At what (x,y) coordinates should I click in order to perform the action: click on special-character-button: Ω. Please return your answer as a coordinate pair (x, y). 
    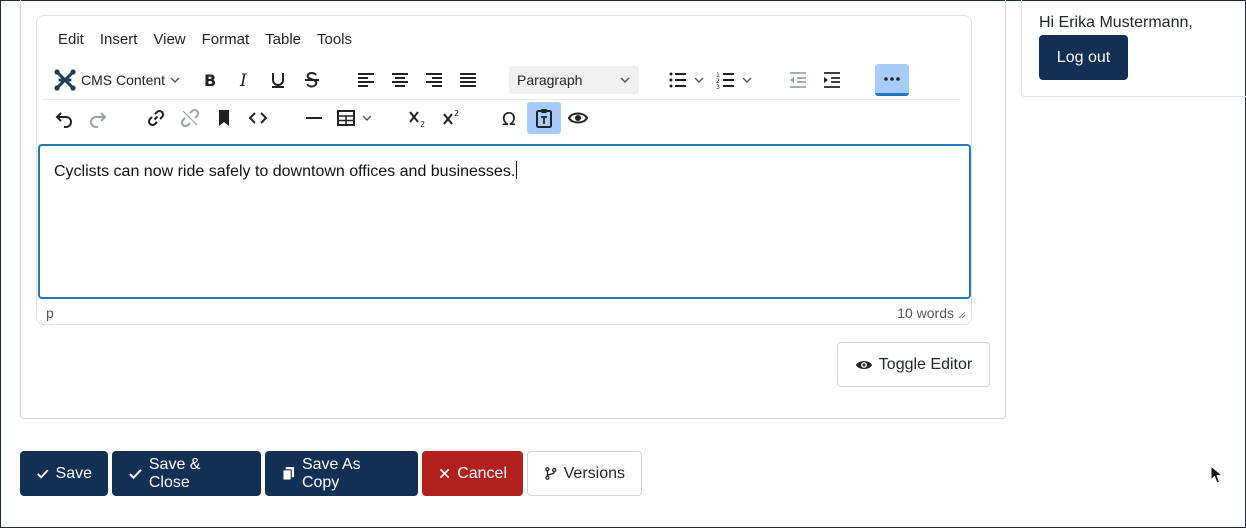
    Looking at the image, I should click on (510, 118).